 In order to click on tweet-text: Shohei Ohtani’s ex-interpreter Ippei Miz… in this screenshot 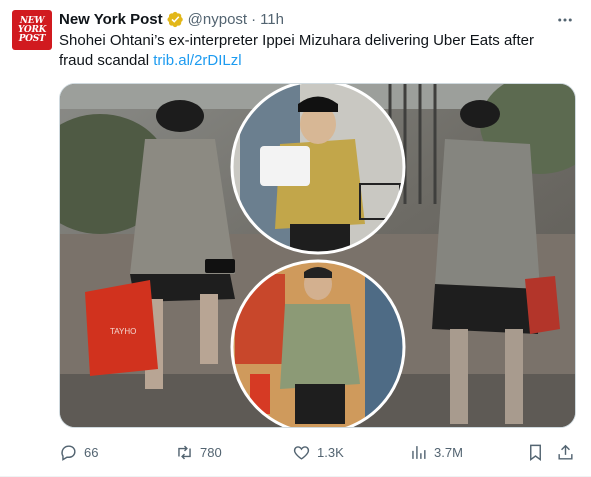, I will do `click(309, 51)`.